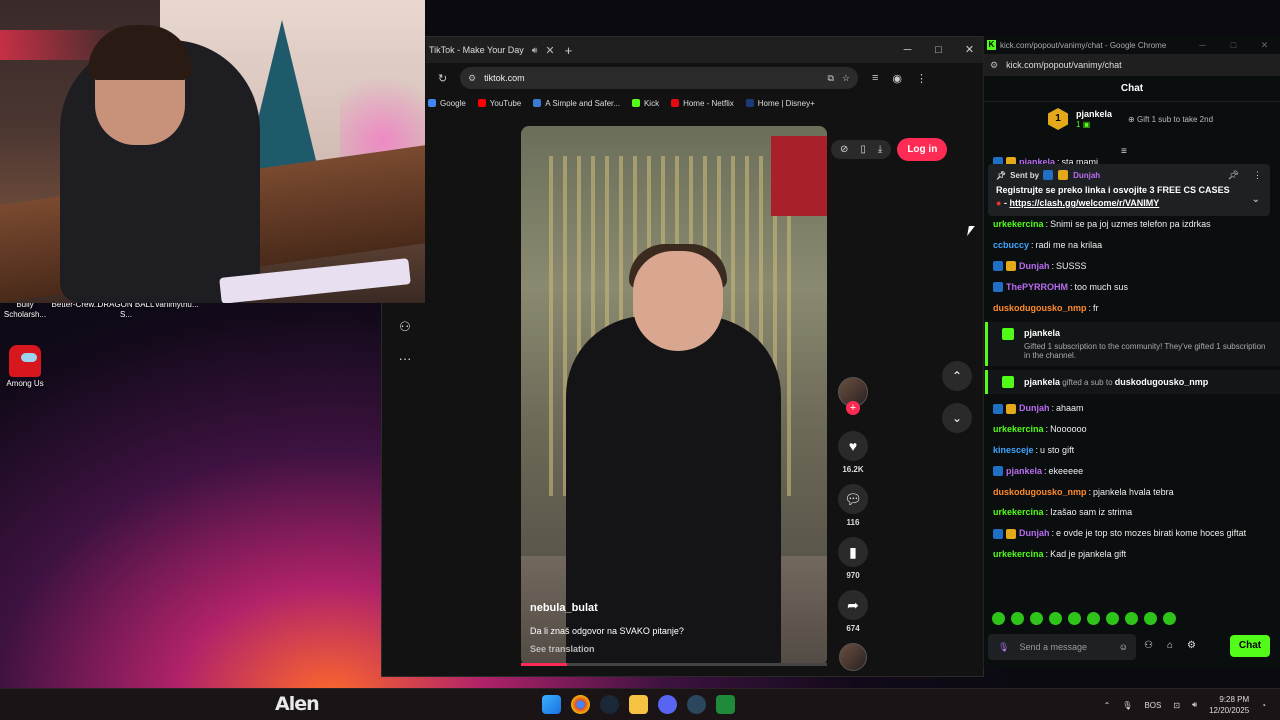 The height and width of the screenshot is (720, 1280). What do you see at coordinates (1229, 705) in the screenshot?
I see `clock: 9:28 PM 12/20/2025` at bounding box center [1229, 705].